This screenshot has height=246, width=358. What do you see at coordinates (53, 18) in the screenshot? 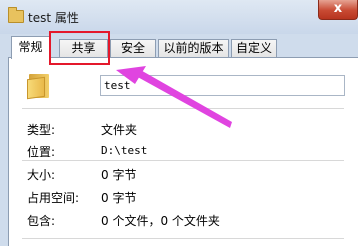
I see `window-title: test 属性` at bounding box center [53, 18].